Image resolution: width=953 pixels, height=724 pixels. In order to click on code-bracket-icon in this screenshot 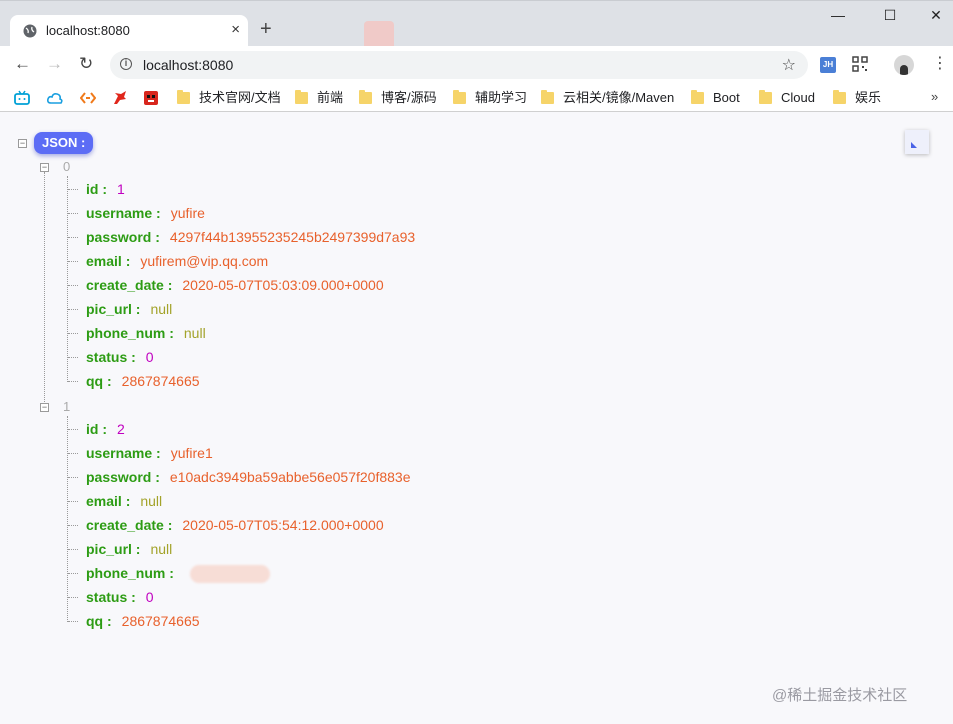, I will do `click(88, 98)`.